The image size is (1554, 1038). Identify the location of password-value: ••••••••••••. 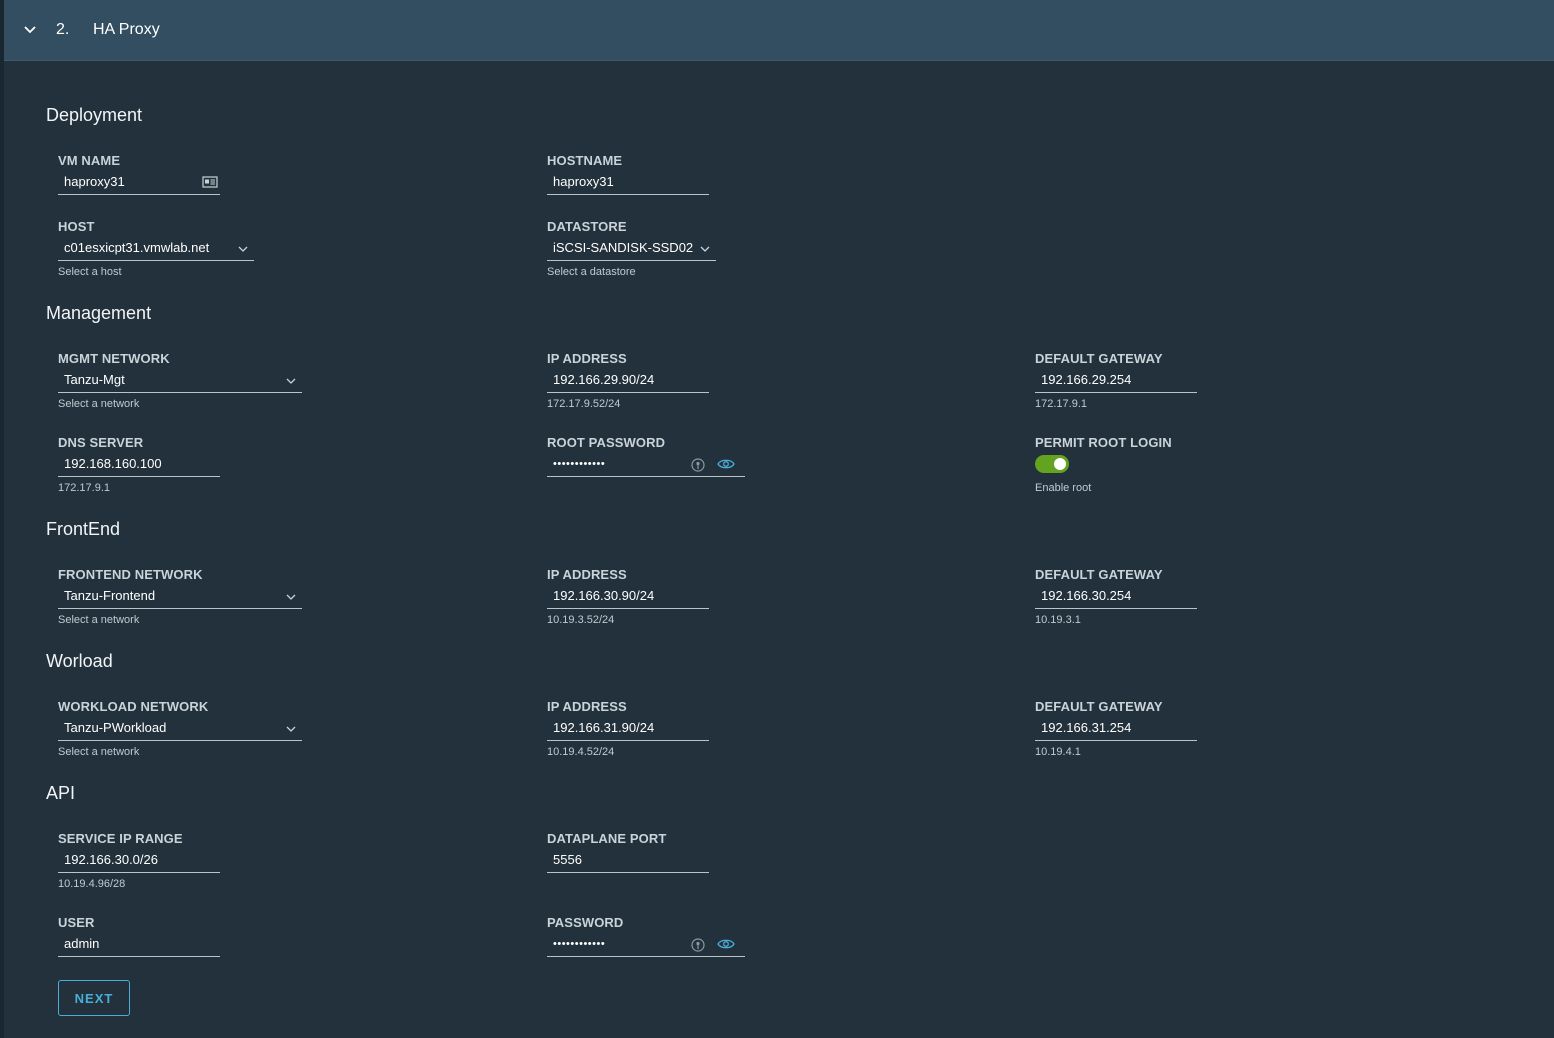
(579, 944).